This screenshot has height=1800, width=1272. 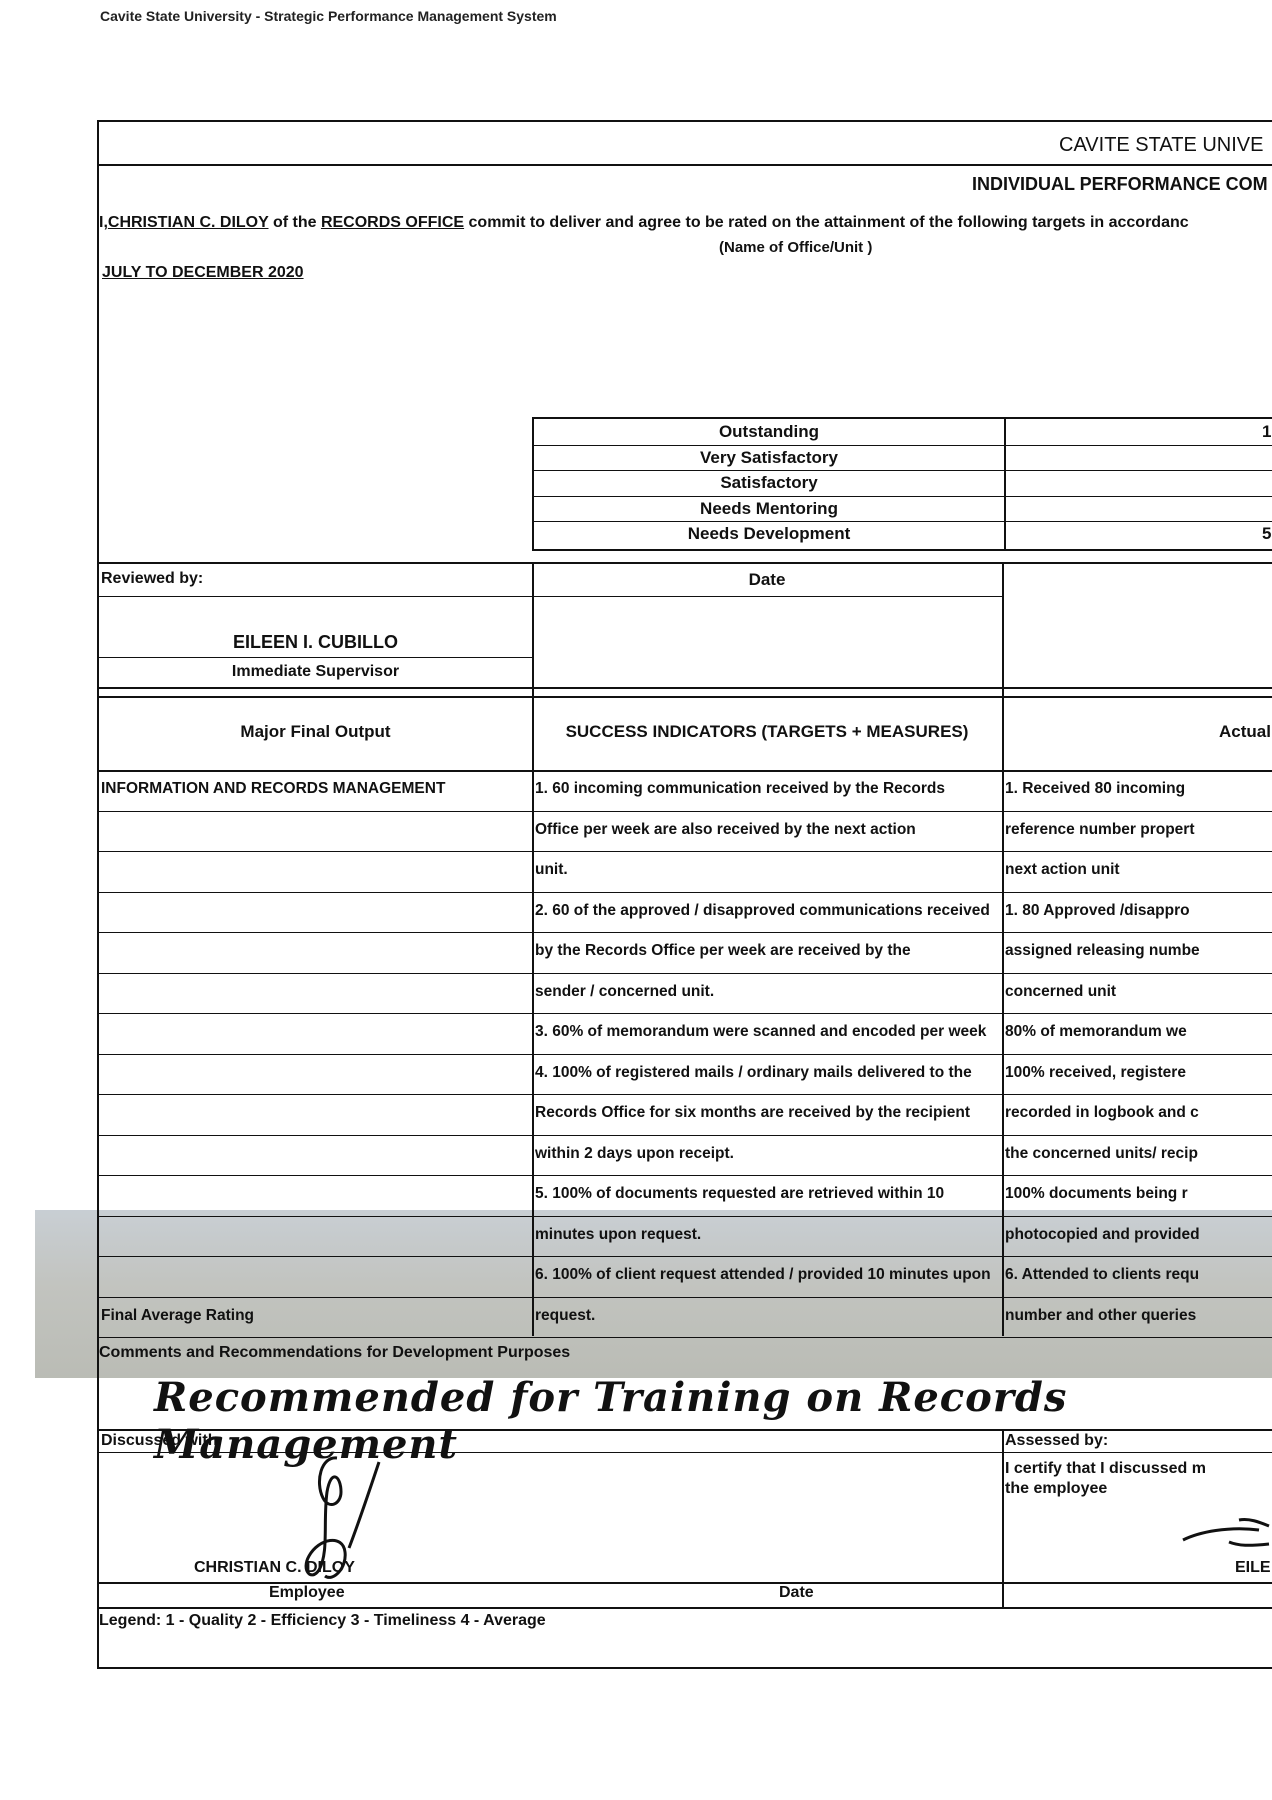 I want to click on row-actual-cell: next action unit, so click(x=1062, y=869).